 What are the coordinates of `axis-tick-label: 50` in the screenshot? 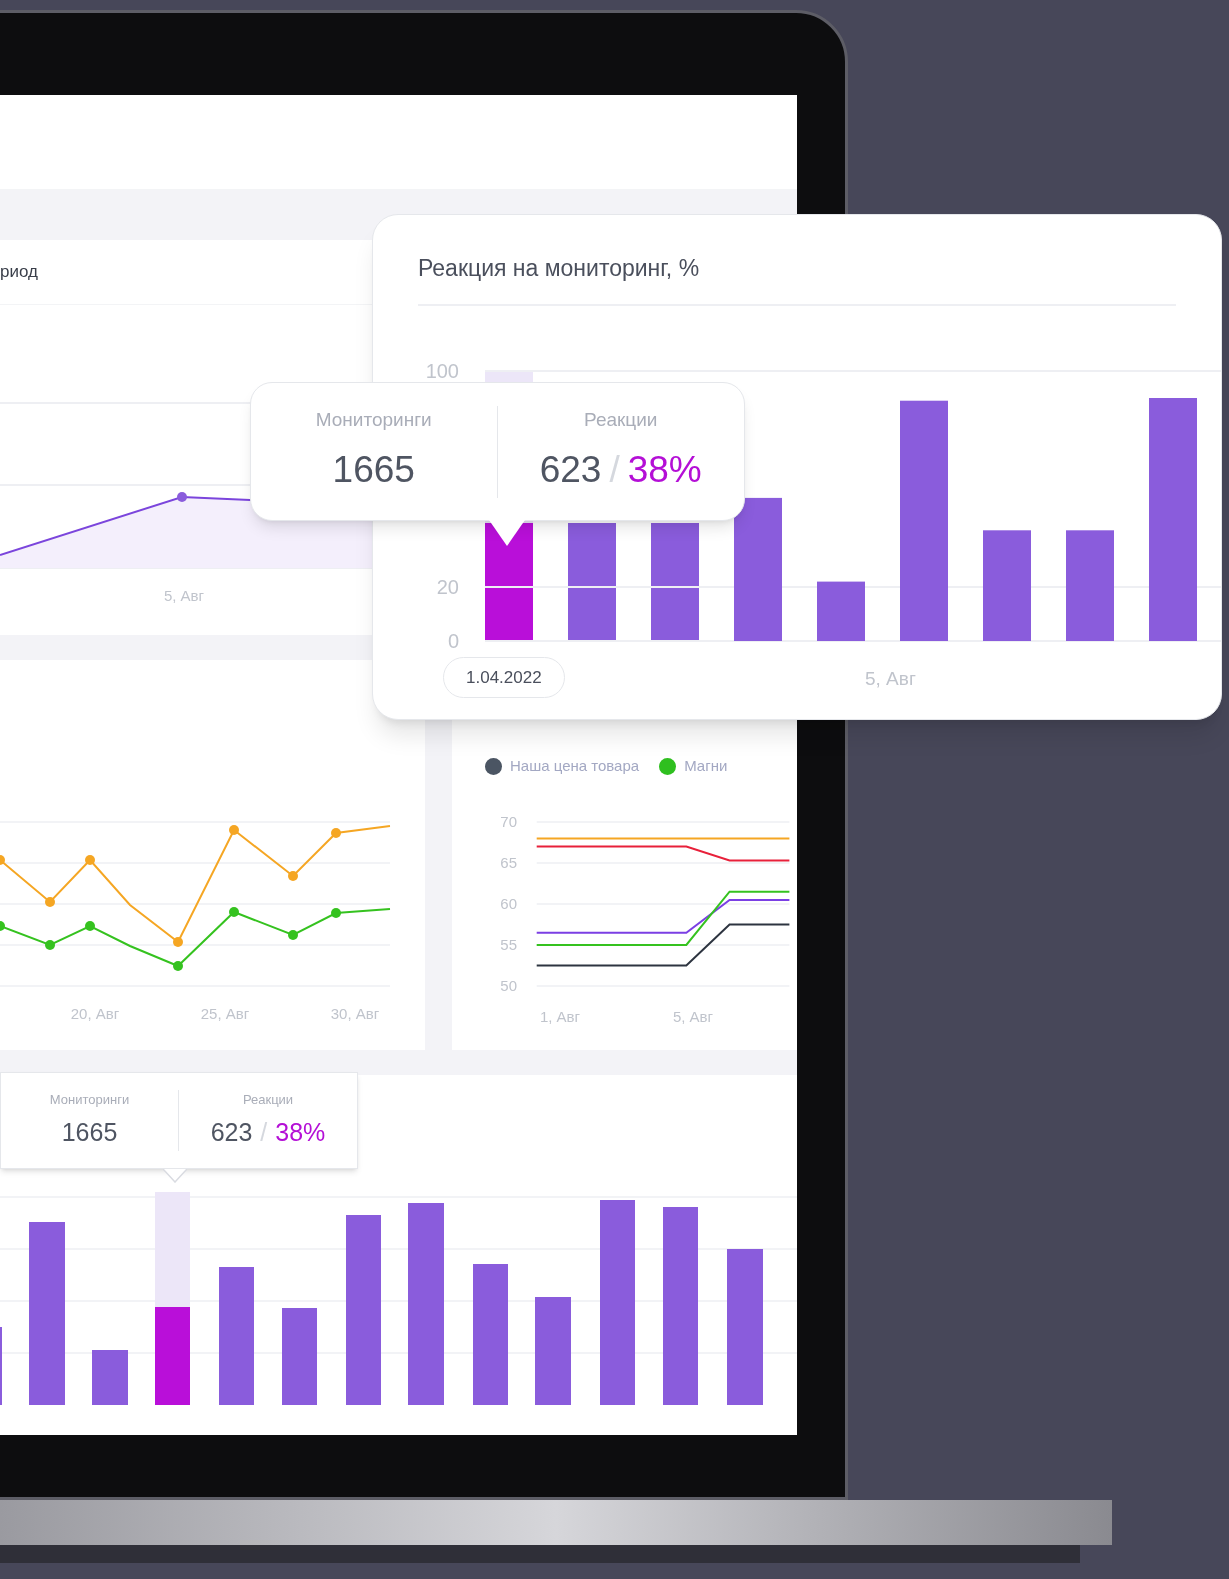 It's located at (508, 985).